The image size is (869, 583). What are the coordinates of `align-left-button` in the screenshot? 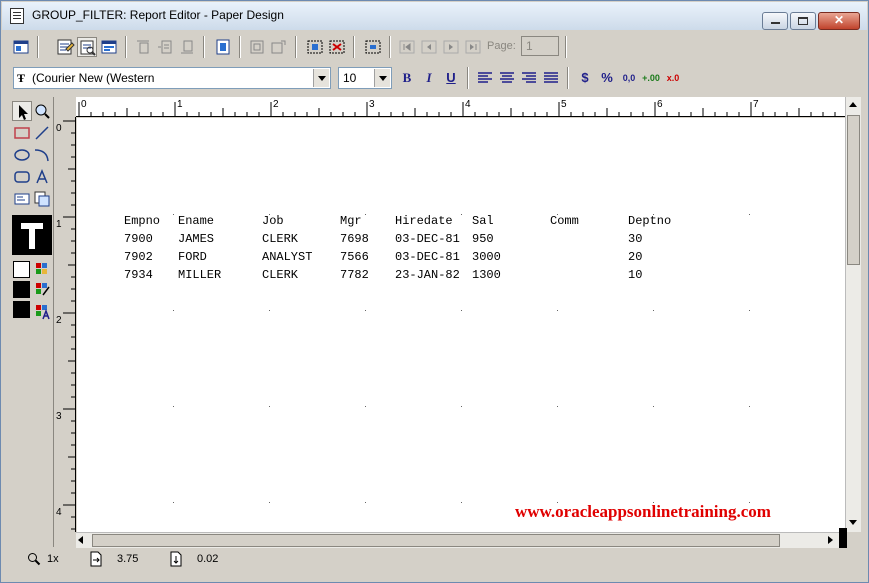 It's located at (485, 78).